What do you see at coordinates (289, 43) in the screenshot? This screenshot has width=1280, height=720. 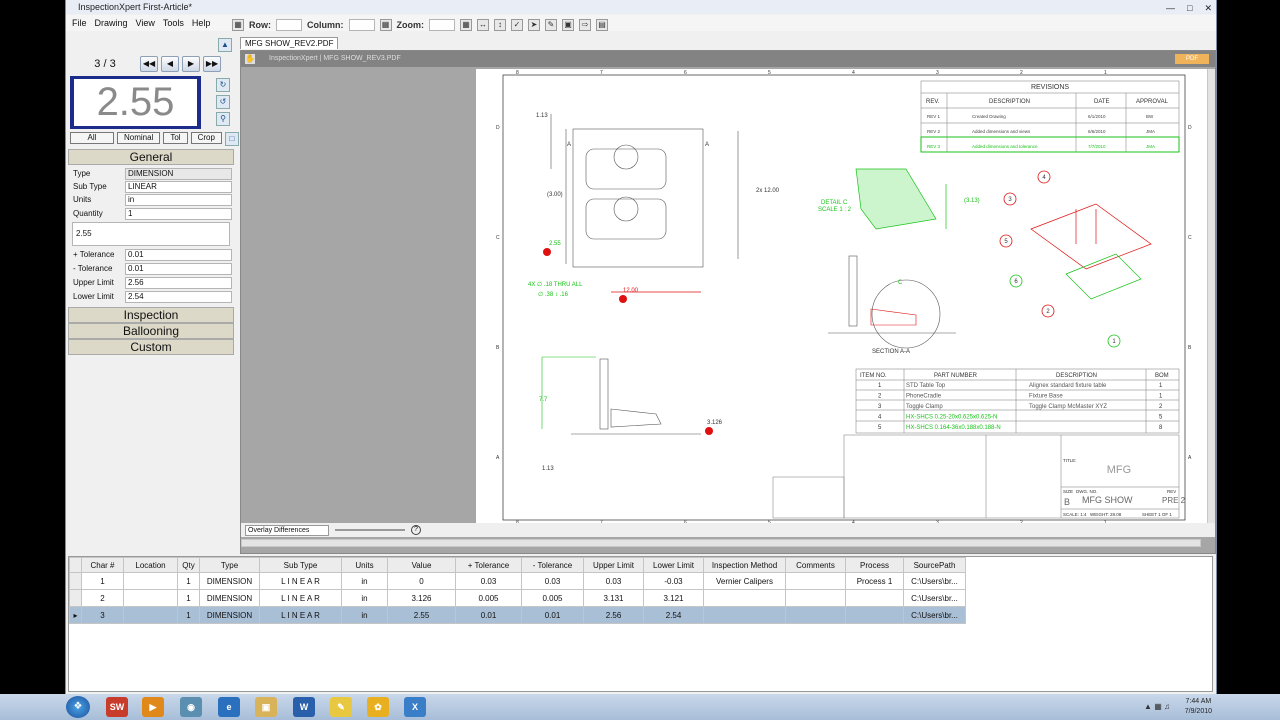 I see `tab-document: MFG SHOW_REV2.PDF` at bounding box center [289, 43].